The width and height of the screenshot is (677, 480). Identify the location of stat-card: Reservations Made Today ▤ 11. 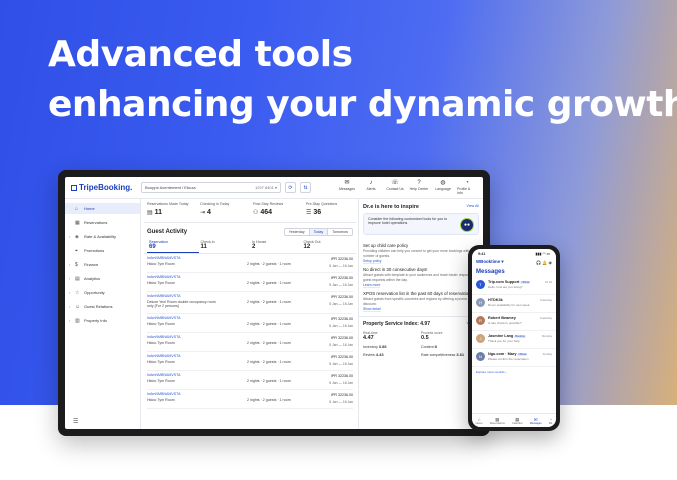
(170, 210).